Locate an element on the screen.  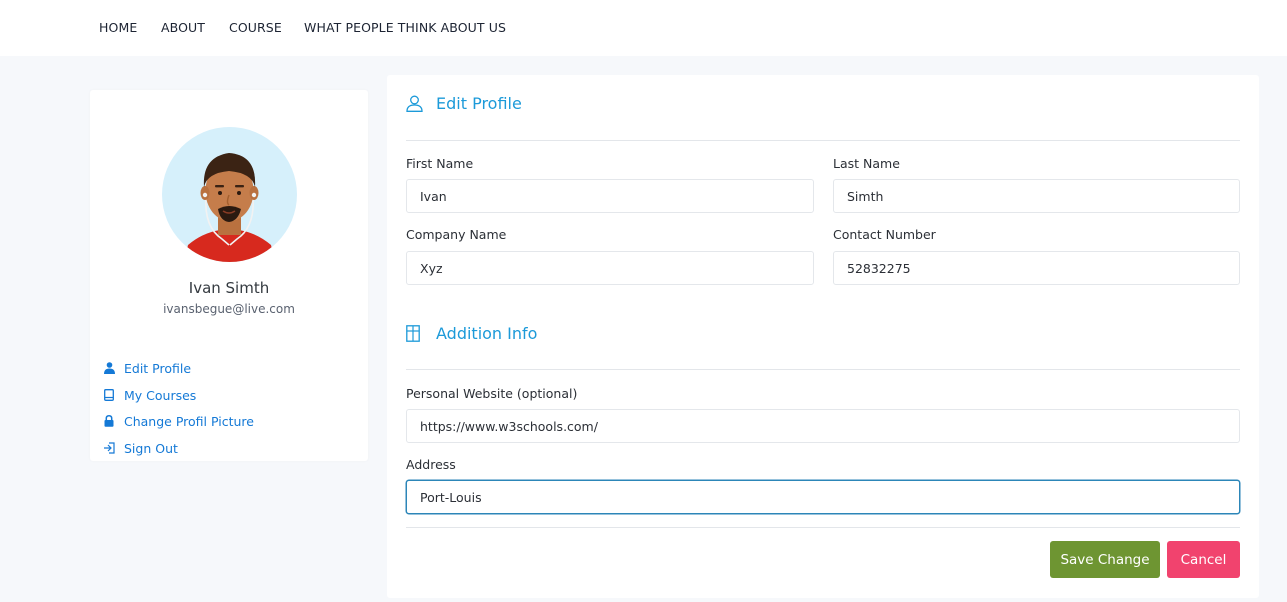
nav-testimonials-link: WHAT PEOPLE THINK ABOUT US is located at coordinates (405, 27).